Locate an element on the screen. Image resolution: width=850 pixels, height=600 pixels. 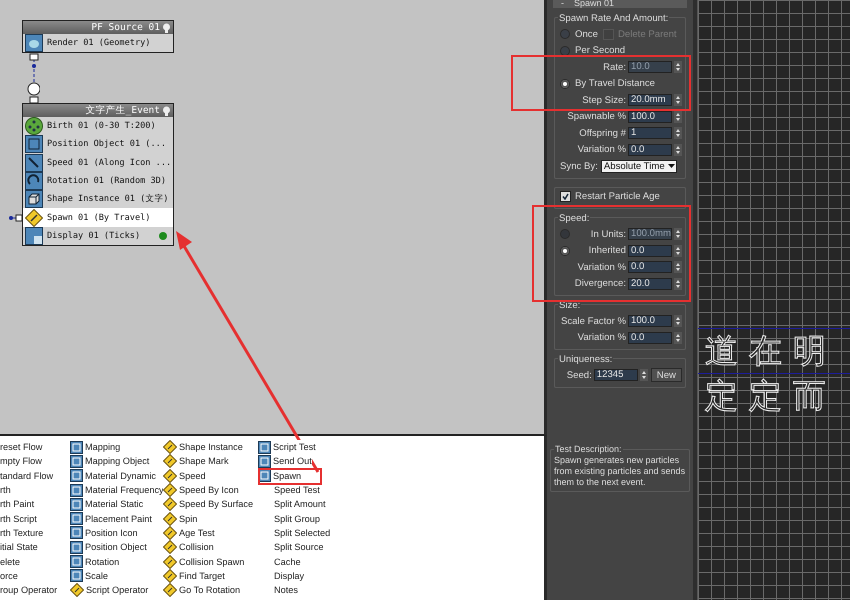
depot-item: Position Object is located at coordinates (108, 547).